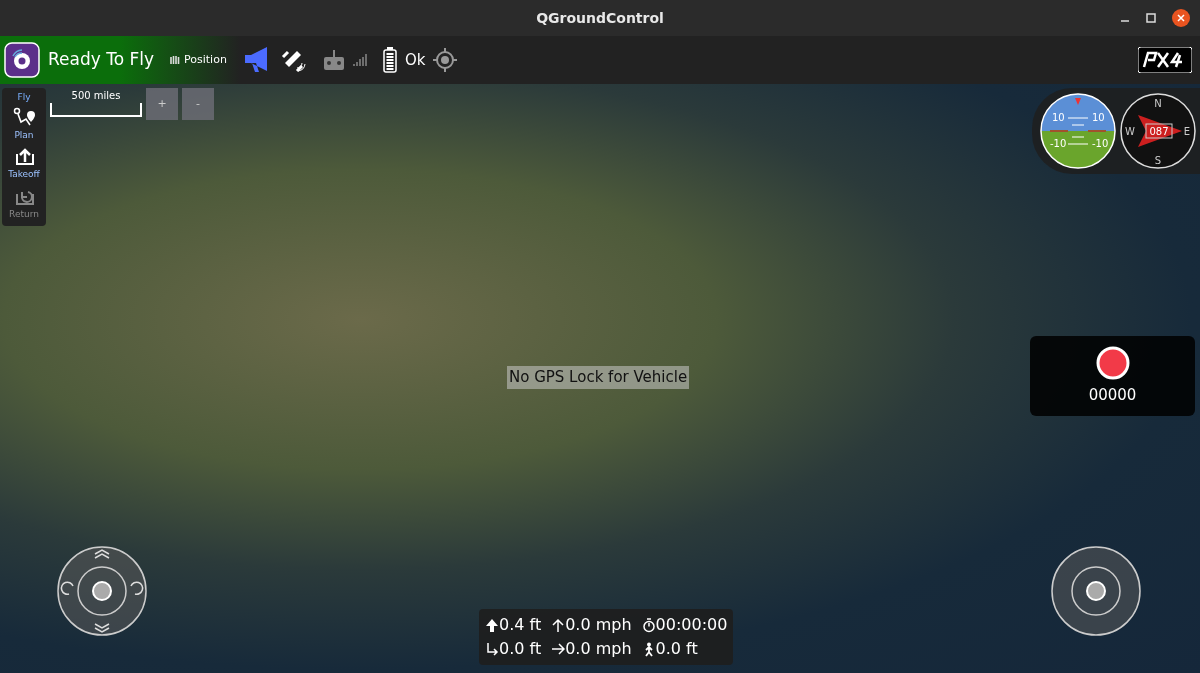  Describe the element at coordinates (24, 97) in the screenshot. I see `tool-strip-header: Fly` at that location.